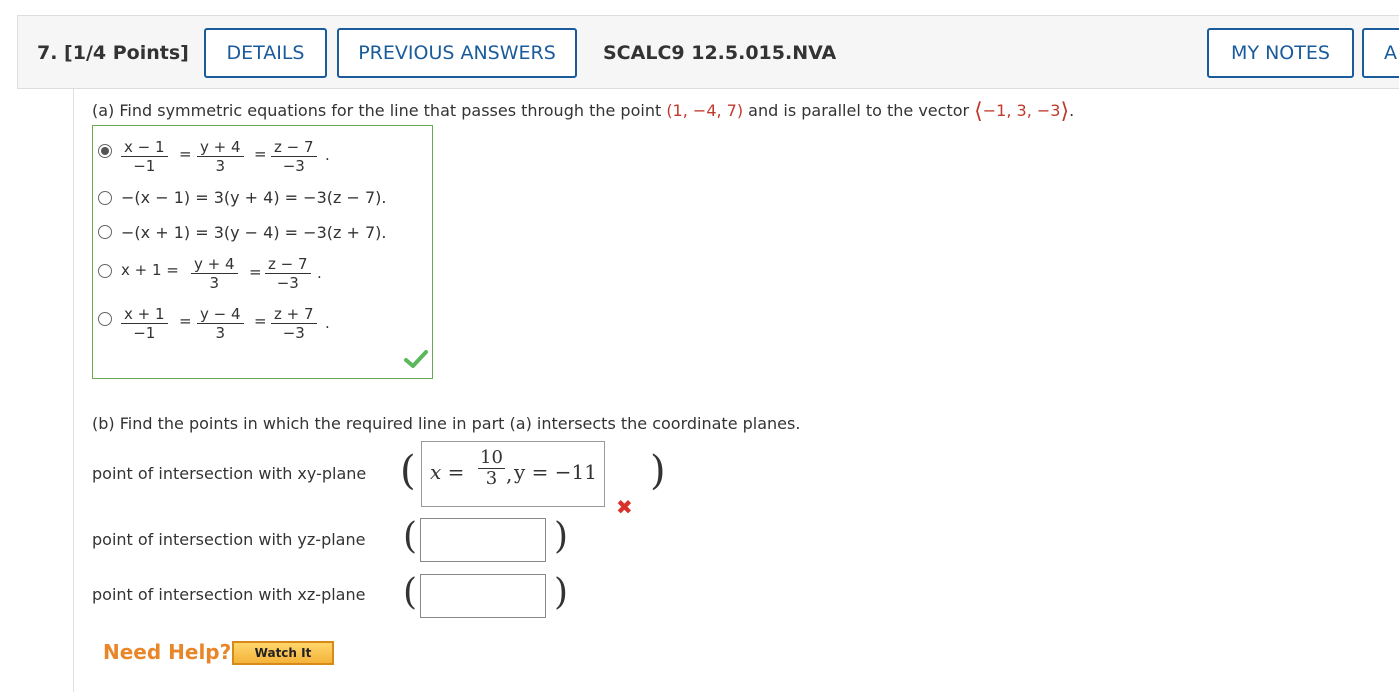 The height and width of the screenshot is (692, 1399). Describe the element at coordinates (1065, 111) in the screenshot. I see `right-angle-bracket: ⟩` at that location.